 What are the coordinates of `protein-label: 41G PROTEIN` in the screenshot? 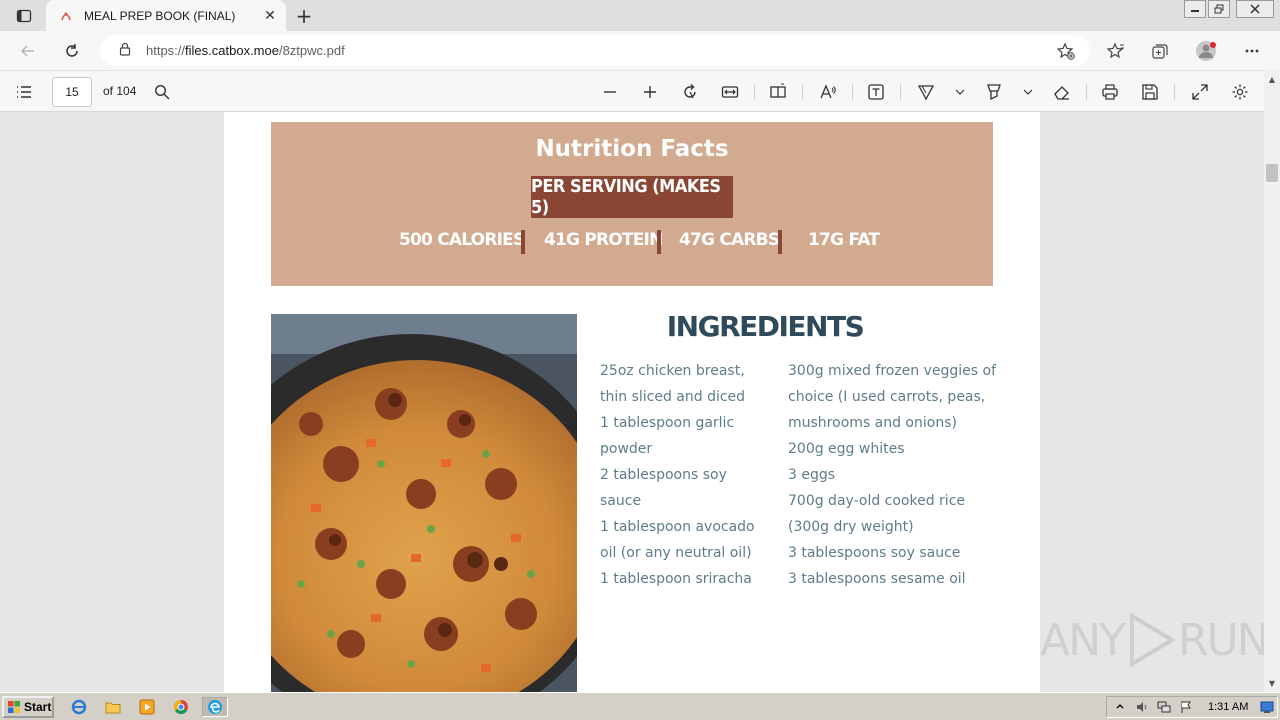 It's located at (603, 240).